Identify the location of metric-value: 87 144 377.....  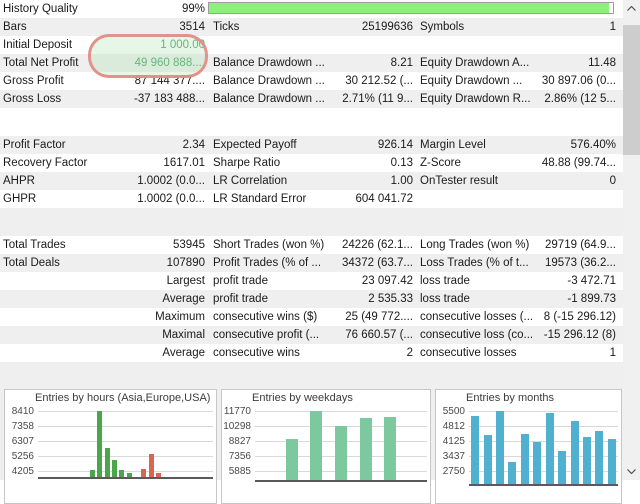
(169, 81).